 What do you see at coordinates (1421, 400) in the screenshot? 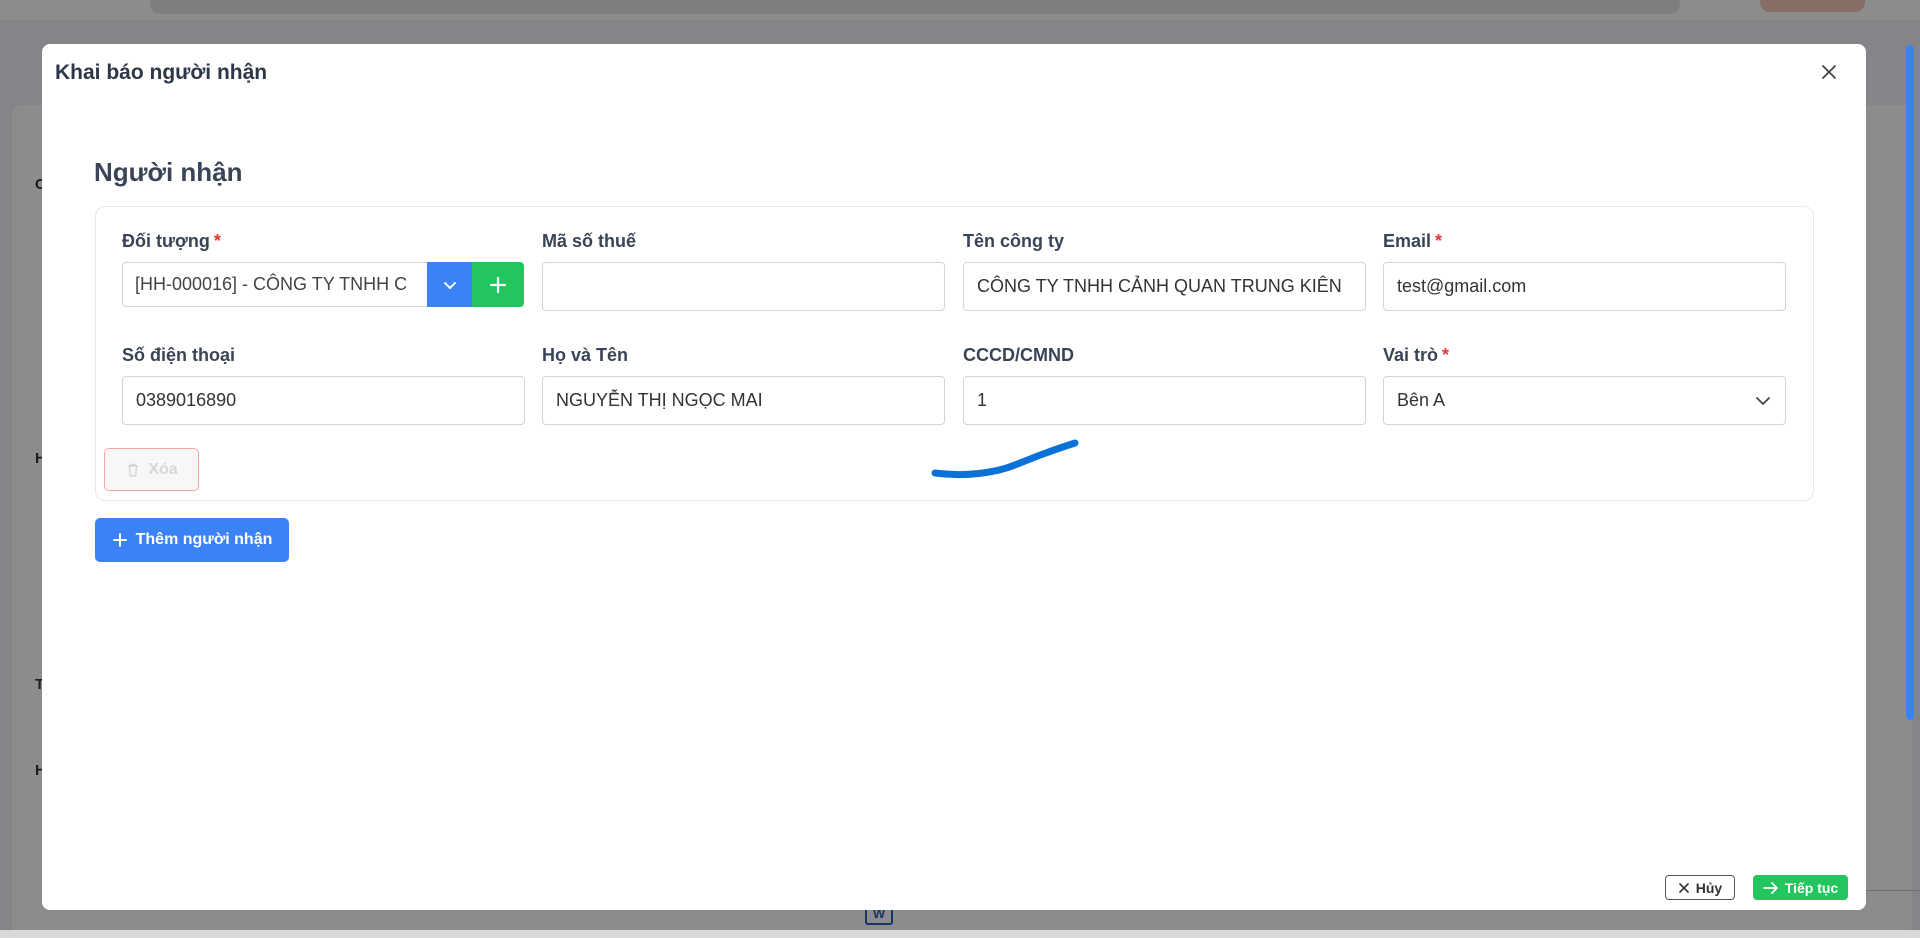
I see `vai-tro-value: Bên A` at bounding box center [1421, 400].